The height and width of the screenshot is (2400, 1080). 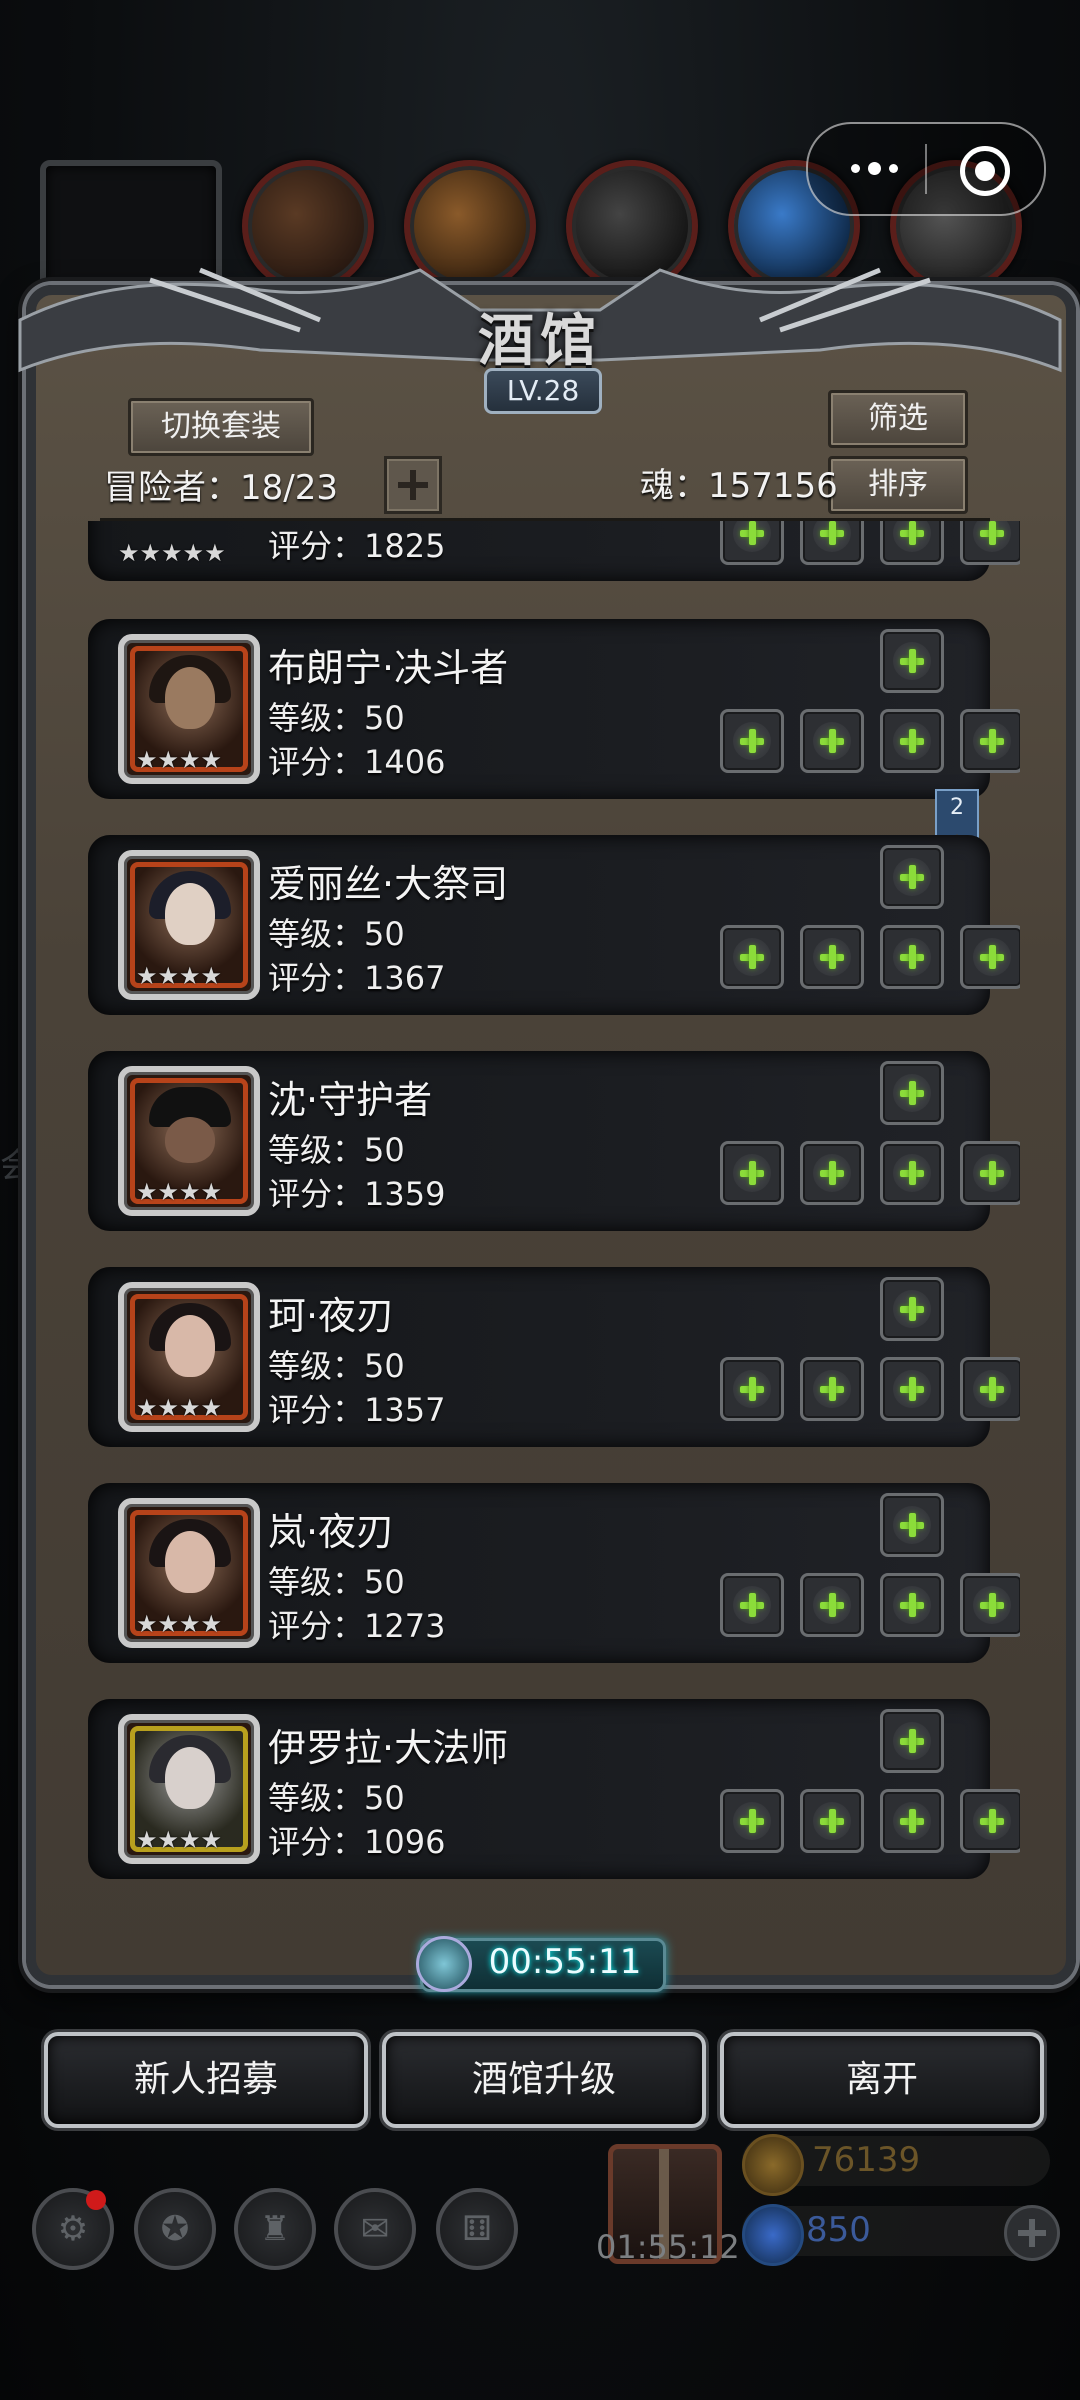 What do you see at coordinates (565, 1962) in the screenshot?
I see `refresh-timer: 00:55:11` at bounding box center [565, 1962].